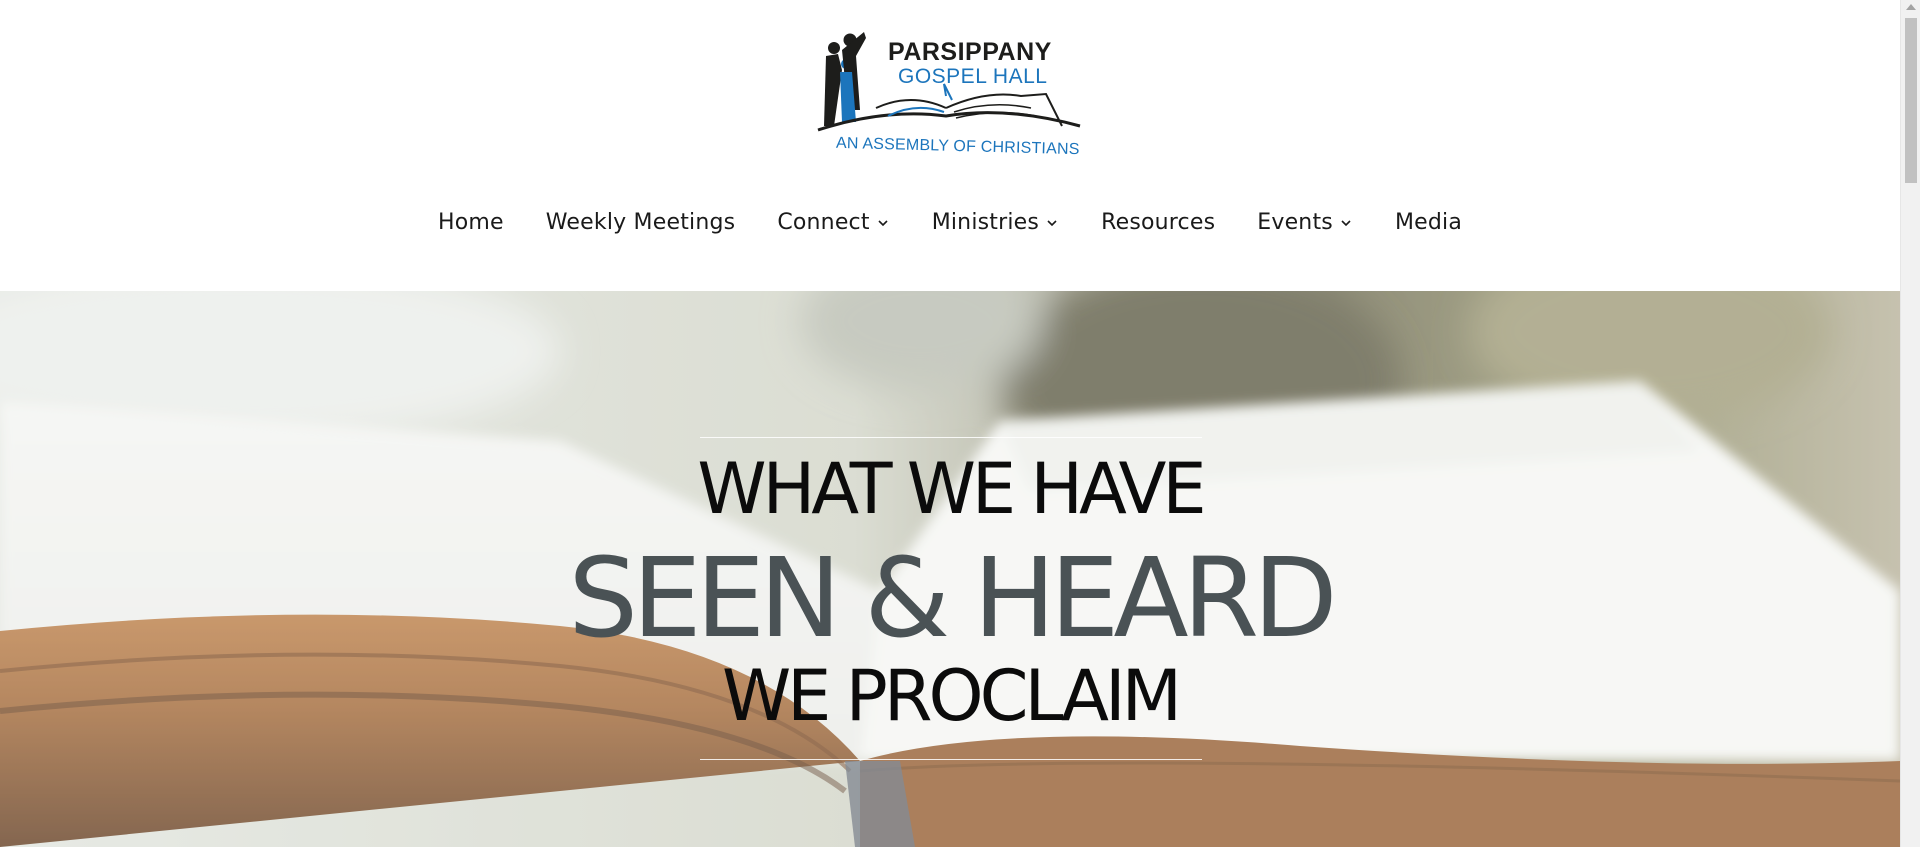 The height and width of the screenshot is (847, 1920). I want to click on nav-item-label: Media, so click(1428, 222).